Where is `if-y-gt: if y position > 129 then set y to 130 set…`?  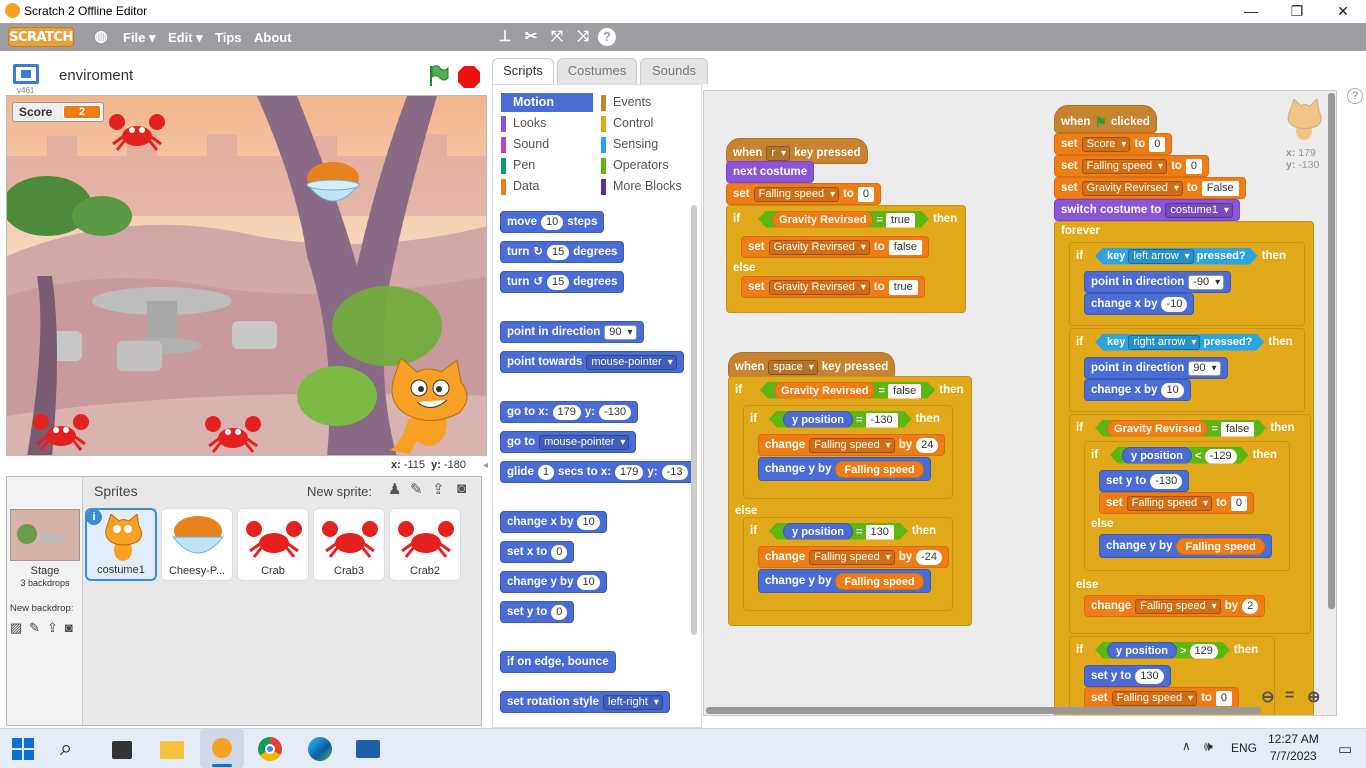 if-y-gt: if y position > 129 then set y to 130 set… is located at coordinates (1172, 675).